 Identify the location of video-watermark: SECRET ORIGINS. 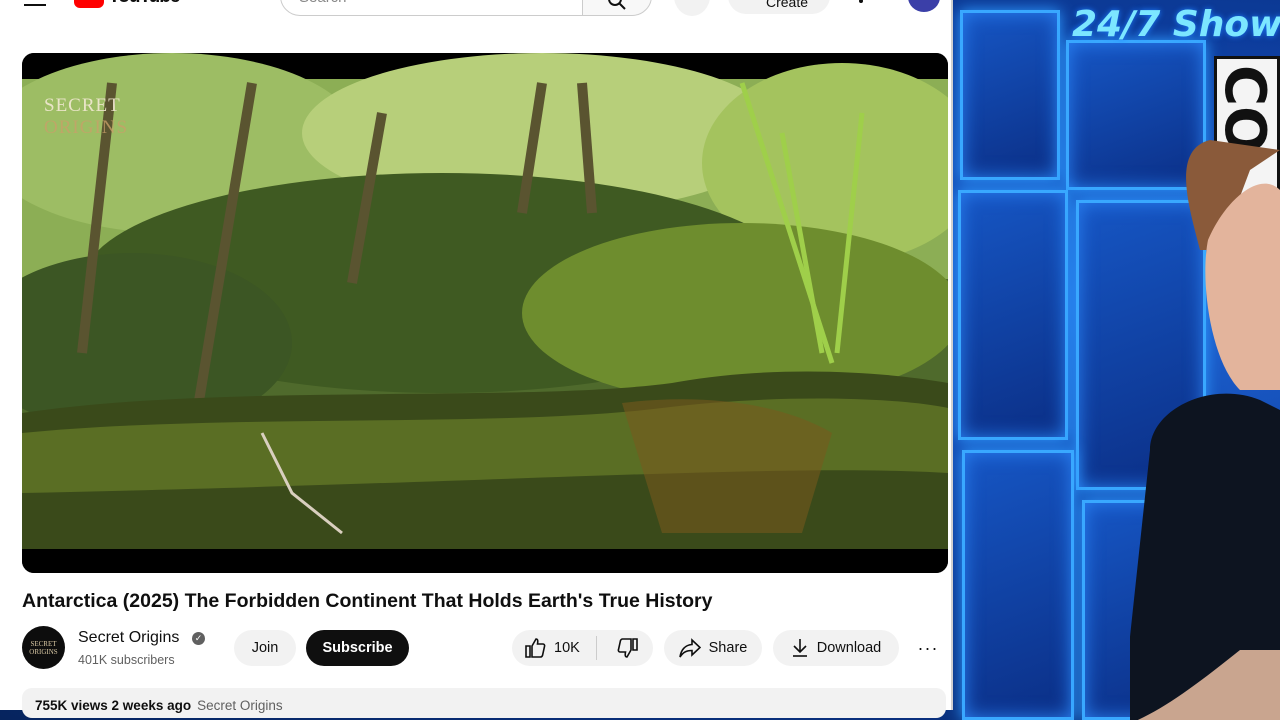
(86, 117).